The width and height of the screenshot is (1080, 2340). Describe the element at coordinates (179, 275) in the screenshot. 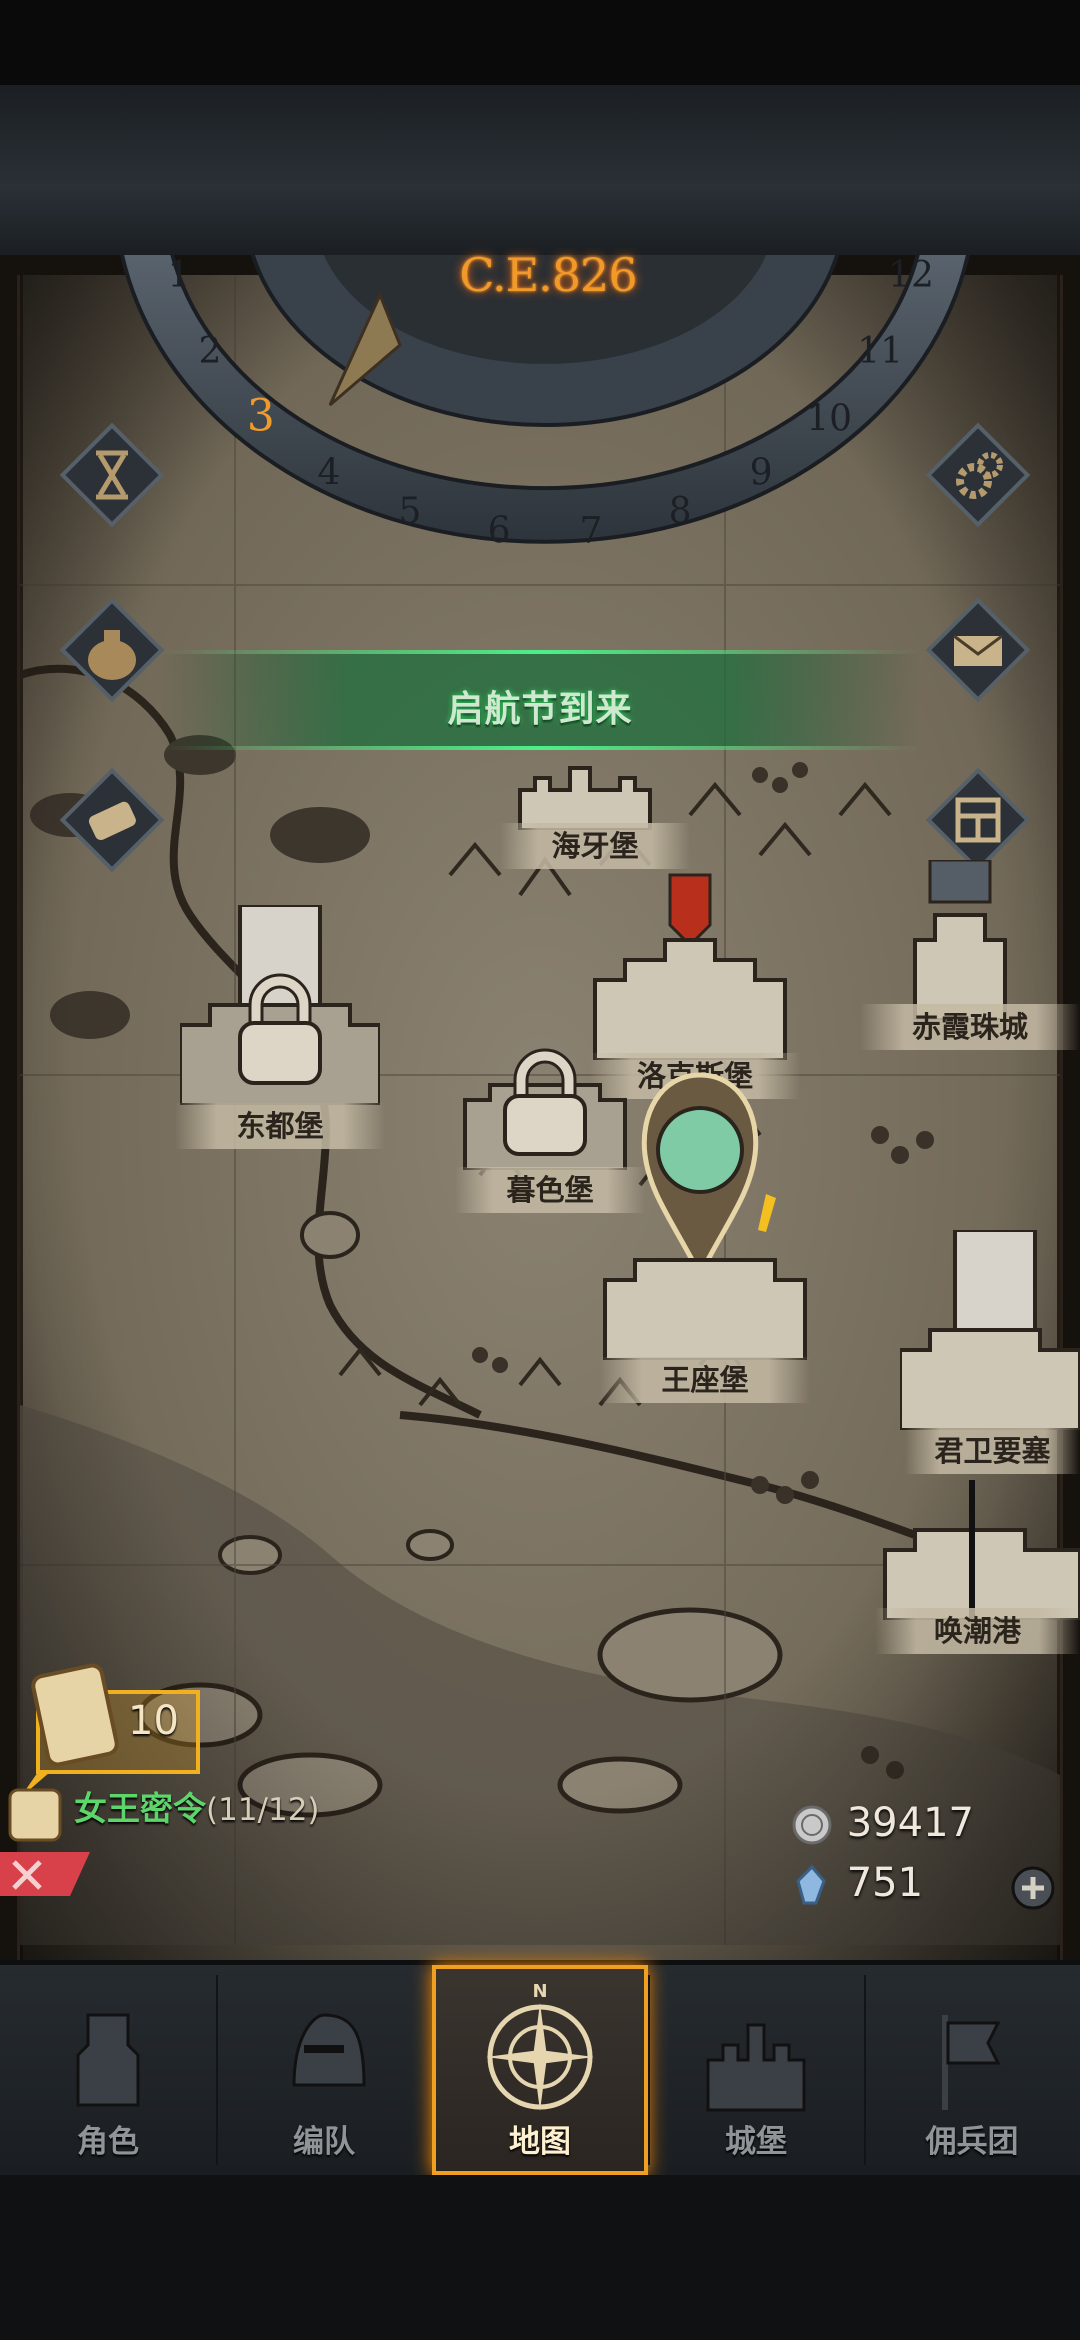

I see `month-1: 1` at that location.